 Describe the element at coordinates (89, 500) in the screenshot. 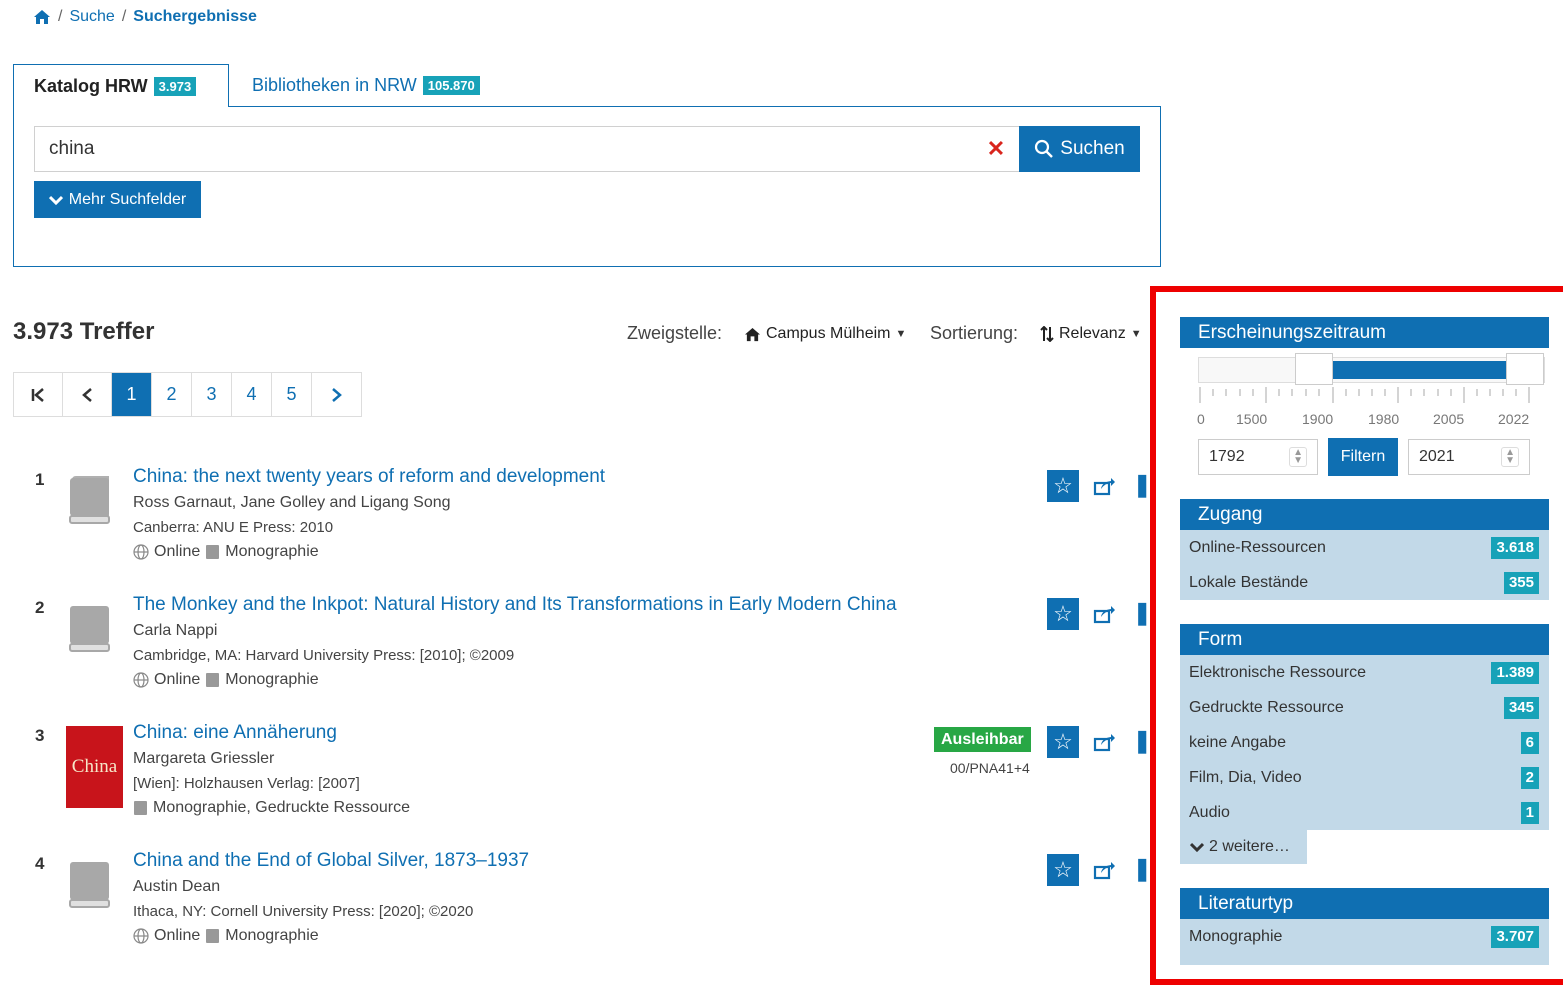

I see `book-icon` at that location.